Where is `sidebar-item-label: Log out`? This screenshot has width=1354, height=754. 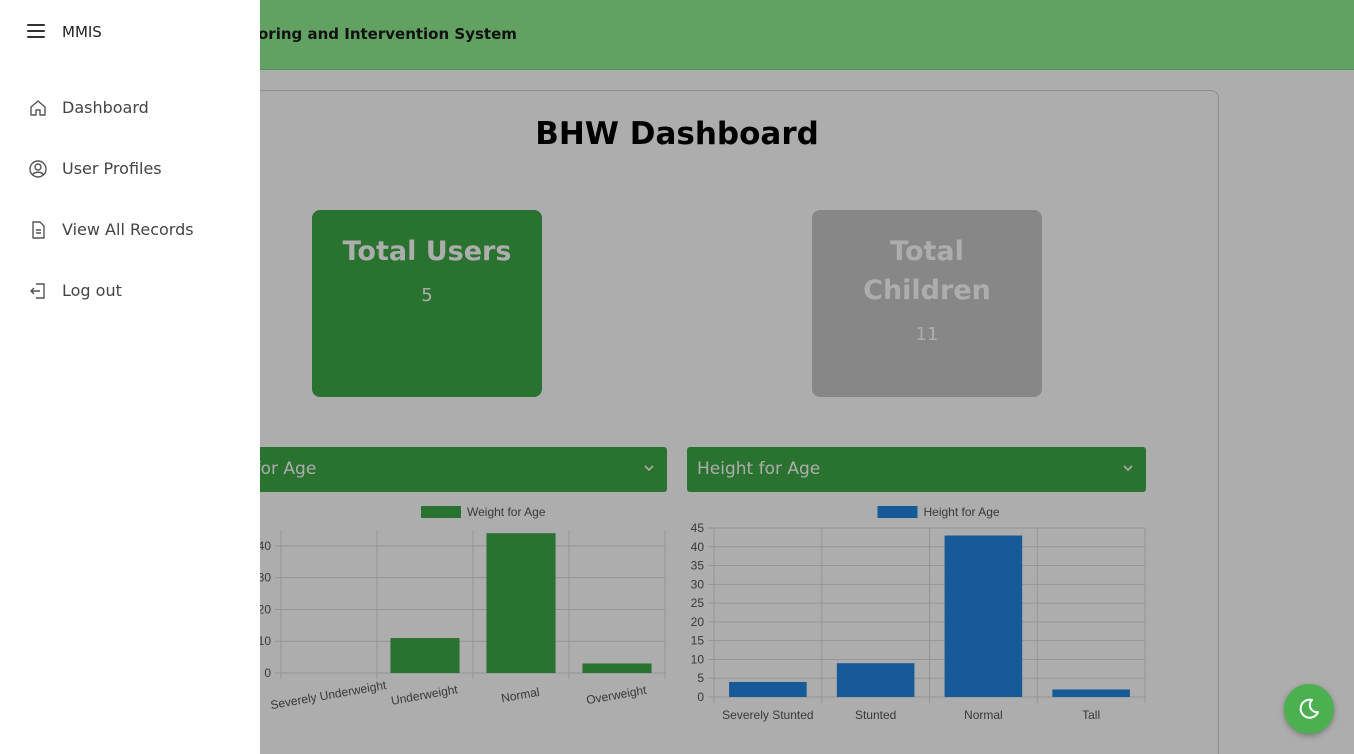 sidebar-item-label: Log out is located at coordinates (92, 290).